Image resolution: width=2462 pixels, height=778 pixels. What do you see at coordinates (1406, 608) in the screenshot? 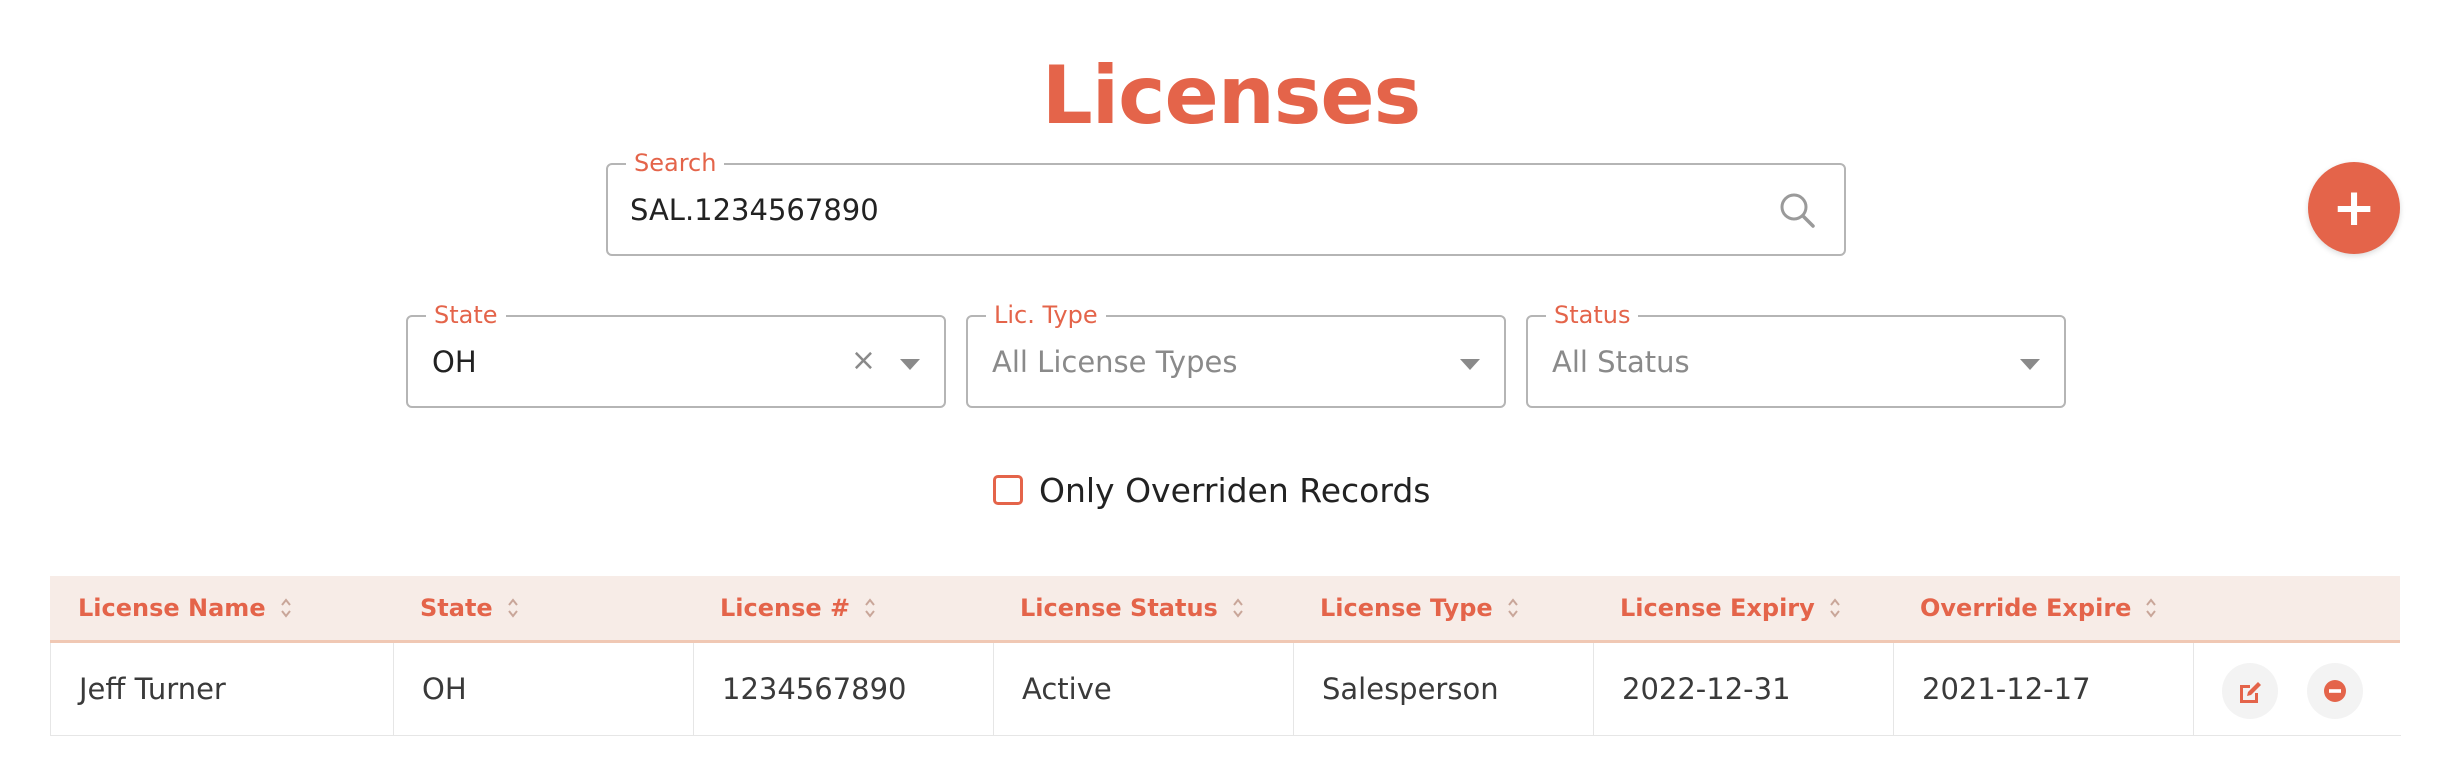
I see `column-label: License Type` at bounding box center [1406, 608].